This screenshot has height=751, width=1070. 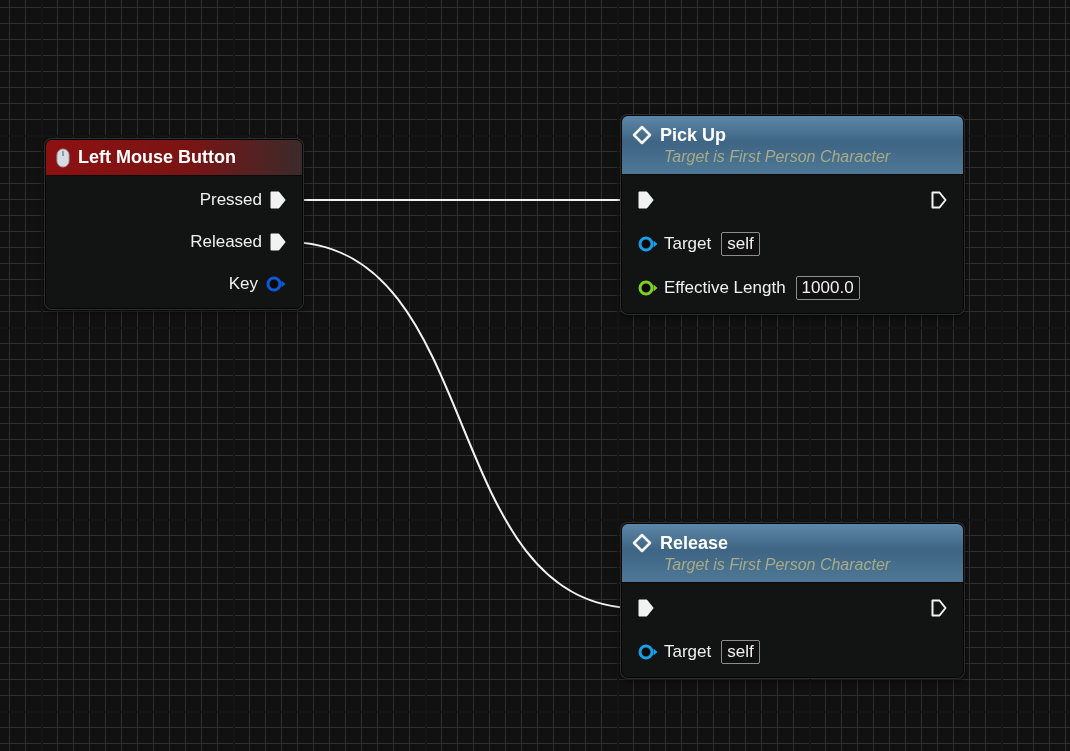 I want to click on node-title: Left Mouse Button, so click(x=157, y=157).